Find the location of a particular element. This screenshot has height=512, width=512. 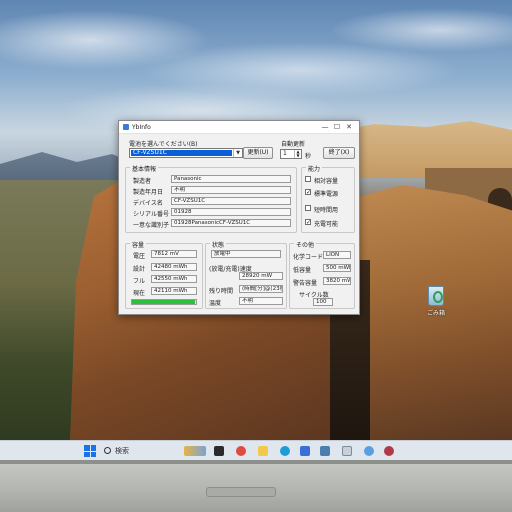

basic-info-label: デバイス名 is located at coordinates (148, 203).